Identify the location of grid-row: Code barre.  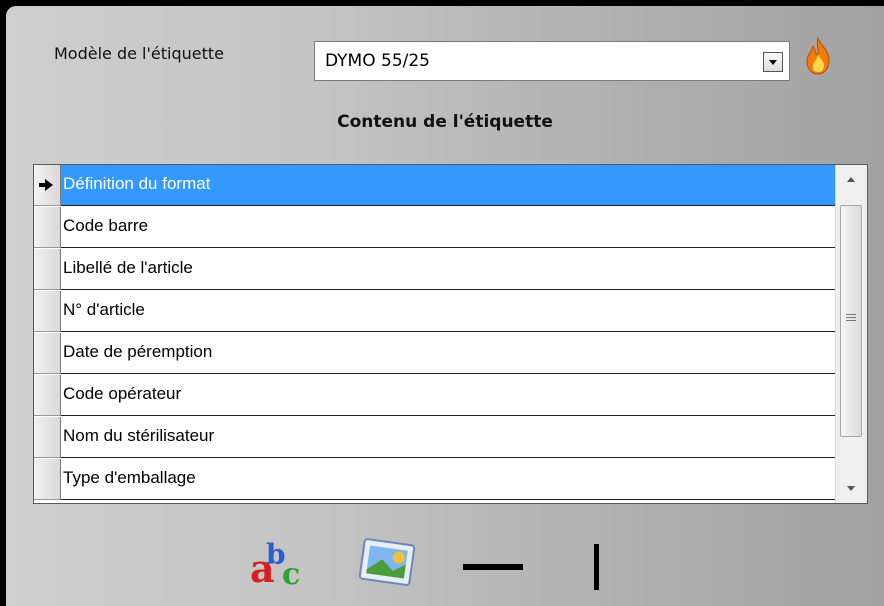
(434, 228).